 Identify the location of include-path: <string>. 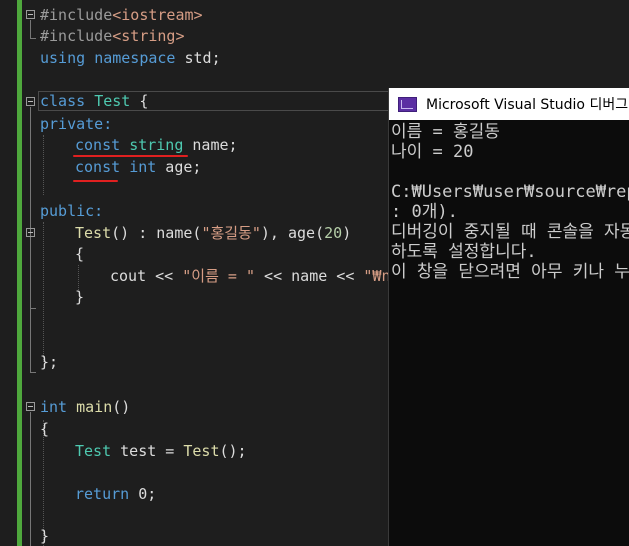
(148, 36).